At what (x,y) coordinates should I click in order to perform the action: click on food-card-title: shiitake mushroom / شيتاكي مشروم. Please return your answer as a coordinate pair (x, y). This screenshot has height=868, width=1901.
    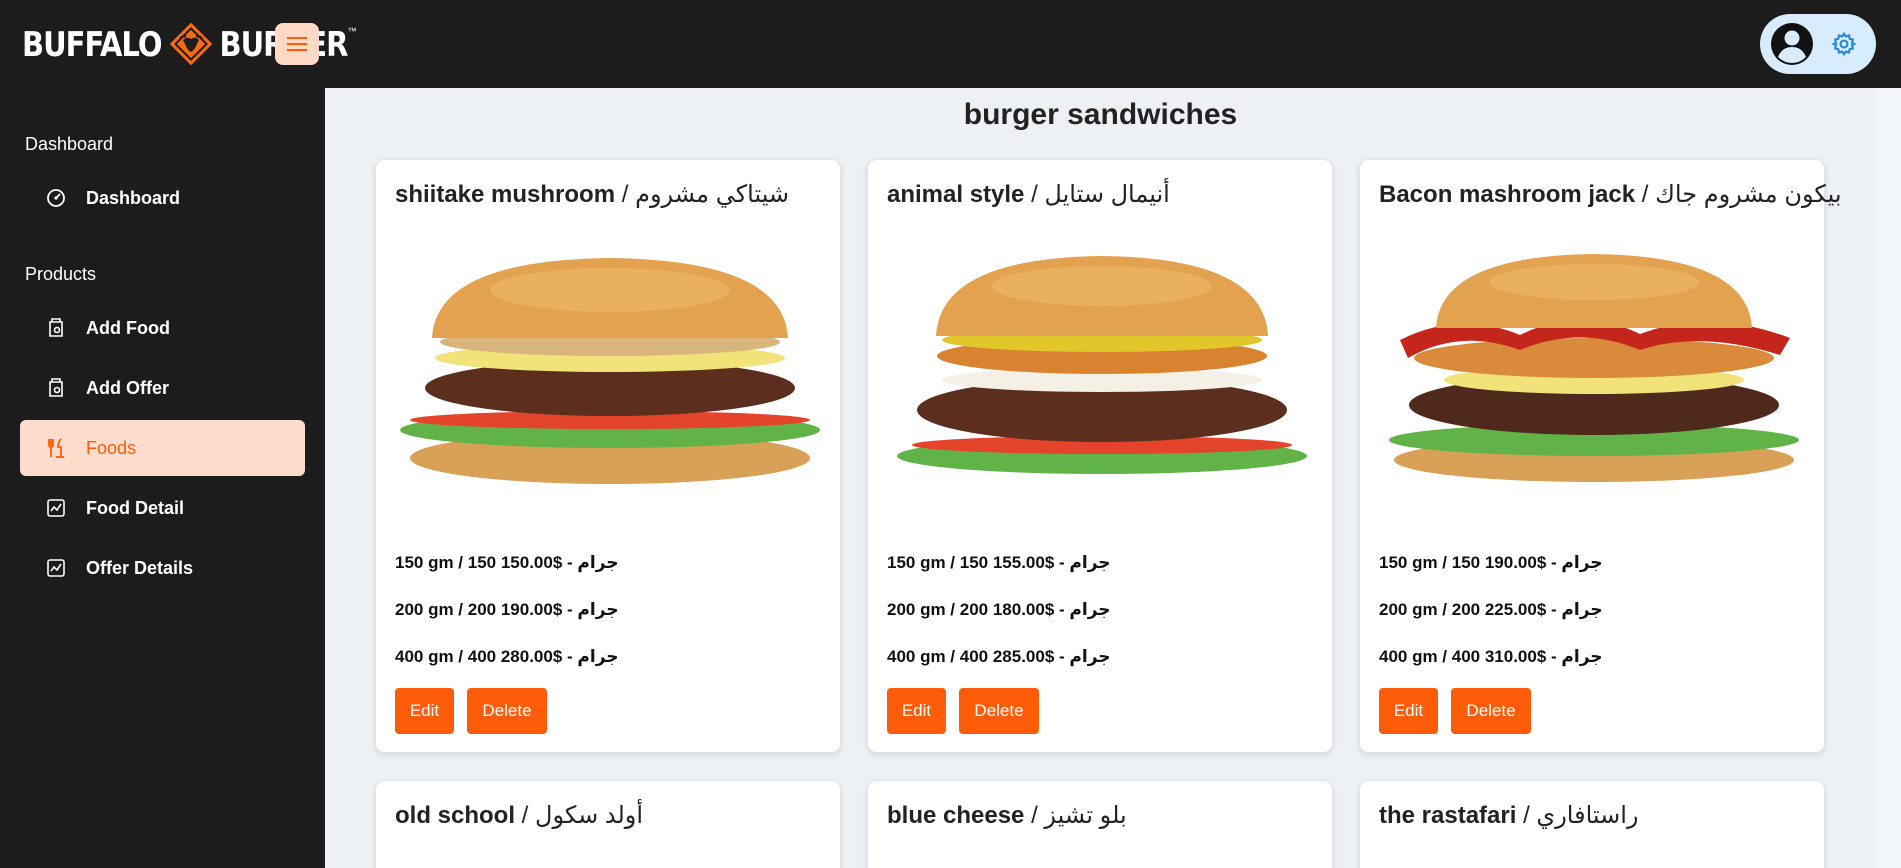
    Looking at the image, I should click on (592, 194).